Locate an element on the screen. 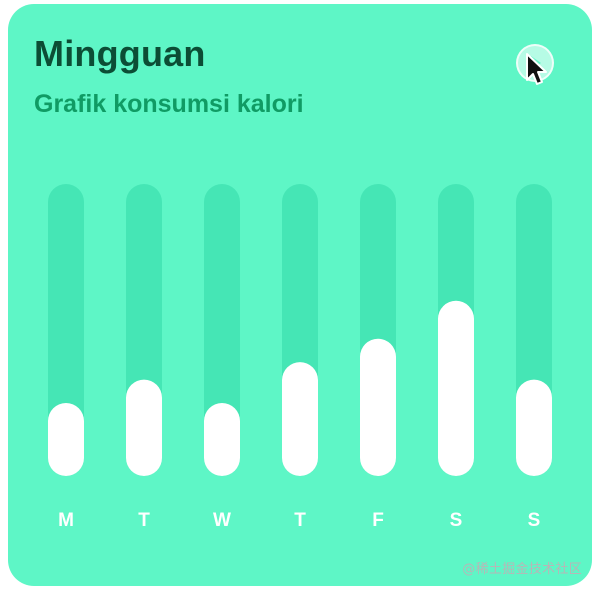 This screenshot has height=593, width=600. chart-subtitle: Grafik konsumsi kalori is located at coordinates (169, 104).